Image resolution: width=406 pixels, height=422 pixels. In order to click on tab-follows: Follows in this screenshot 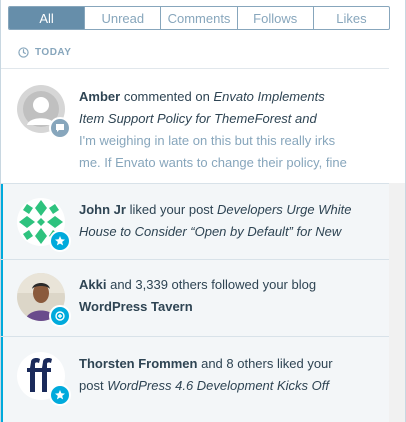, I will do `click(274, 18)`.